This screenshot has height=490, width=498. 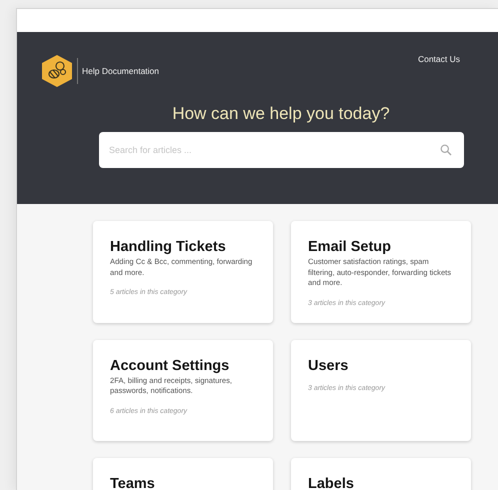 What do you see at coordinates (381, 474) in the screenshot?
I see `category-card: Labels` at bounding box center [381, 474].